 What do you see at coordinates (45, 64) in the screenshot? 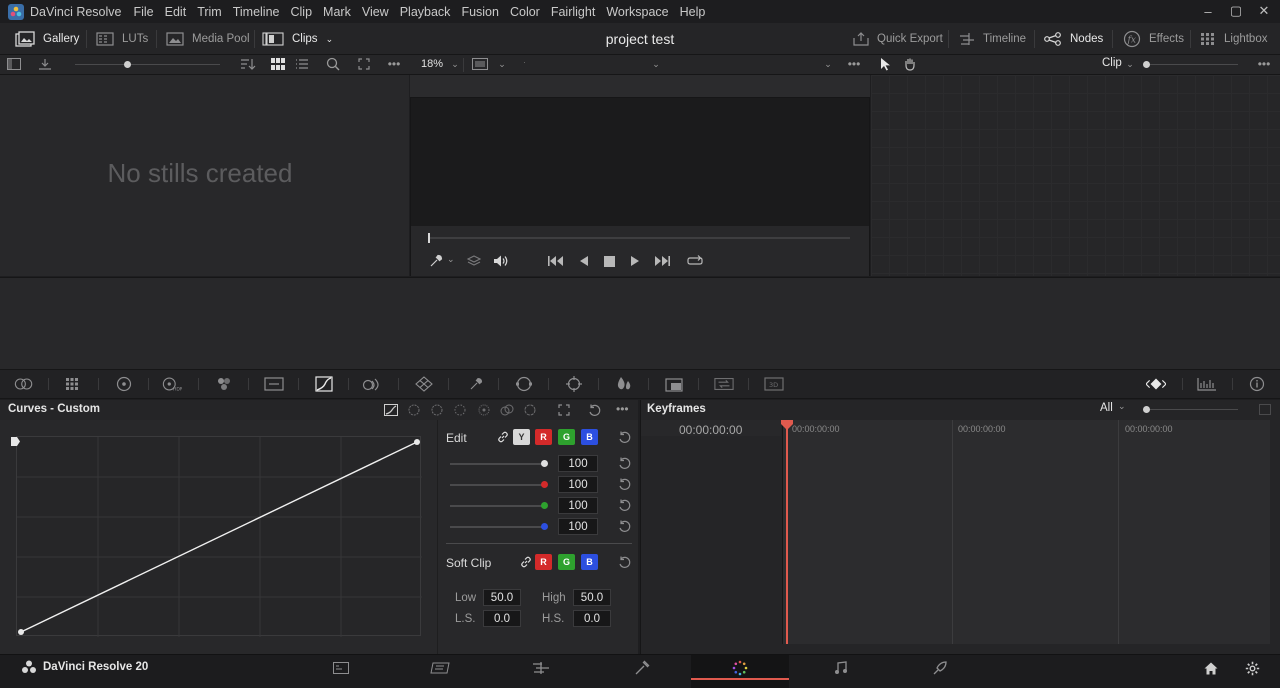
I see `grab-still-icon` at bounding box center [45, 64].